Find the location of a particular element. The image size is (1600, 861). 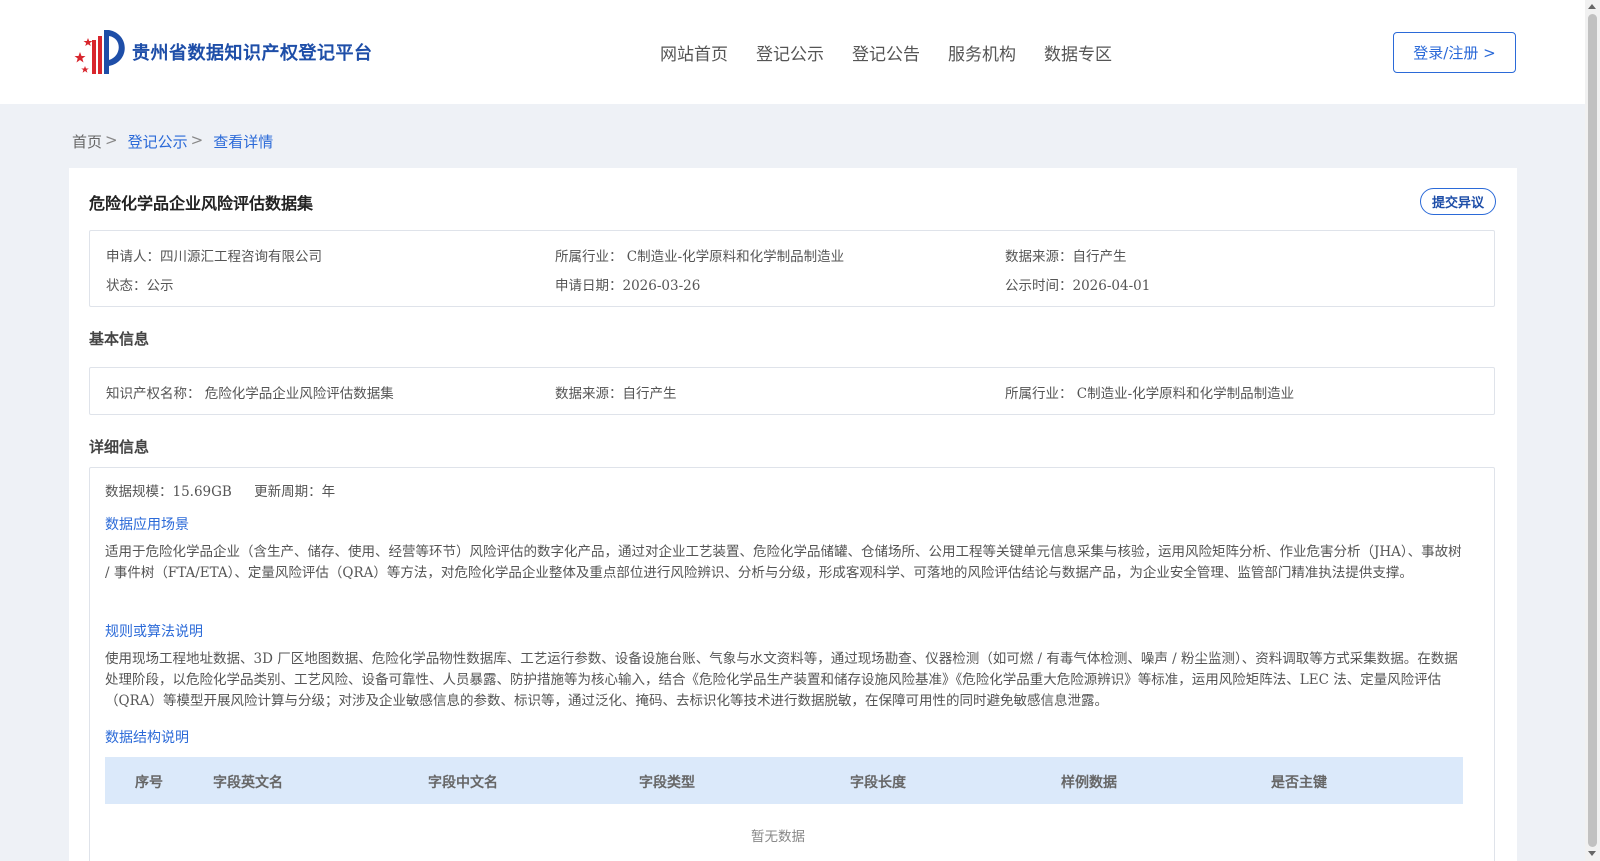

main-nav: 网站首页 登记公示 登记公告 服务机构 数据专区 is located at coordinates (900, 52).